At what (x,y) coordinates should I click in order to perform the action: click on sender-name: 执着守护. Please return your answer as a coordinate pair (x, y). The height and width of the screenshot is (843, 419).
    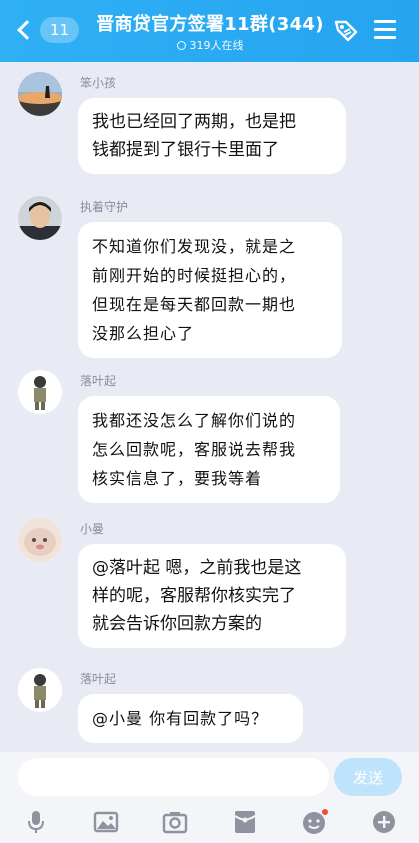
    Looking at the image, I should click on (104, 207).